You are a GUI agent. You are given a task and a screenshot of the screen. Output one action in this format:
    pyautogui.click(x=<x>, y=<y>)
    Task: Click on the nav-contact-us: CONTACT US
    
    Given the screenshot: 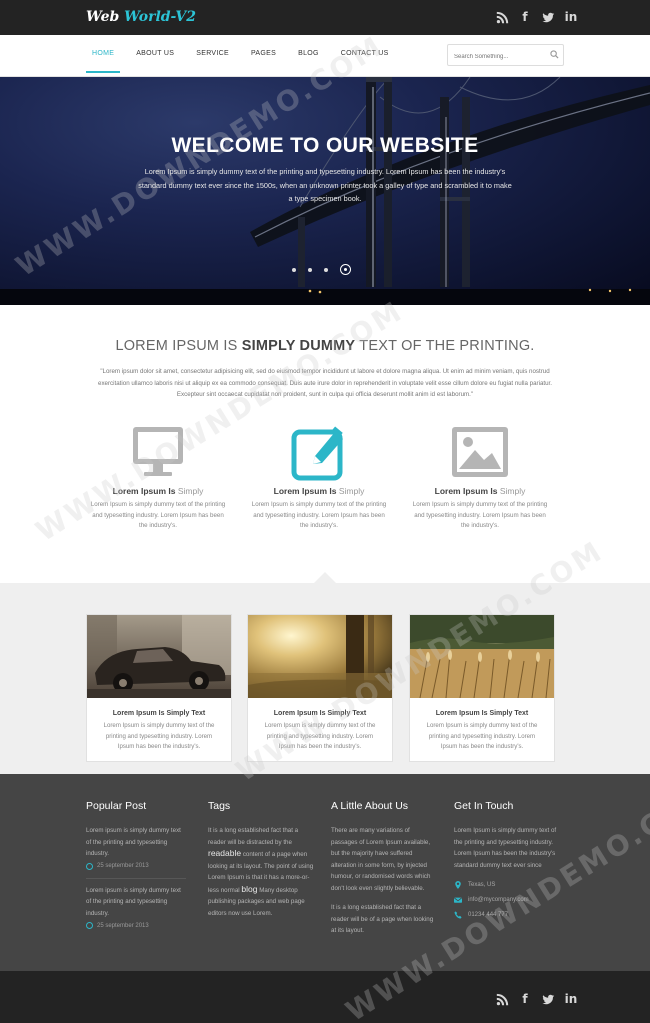 What is the action you would take?
    pyautogui.click(x=365, y=54)
    